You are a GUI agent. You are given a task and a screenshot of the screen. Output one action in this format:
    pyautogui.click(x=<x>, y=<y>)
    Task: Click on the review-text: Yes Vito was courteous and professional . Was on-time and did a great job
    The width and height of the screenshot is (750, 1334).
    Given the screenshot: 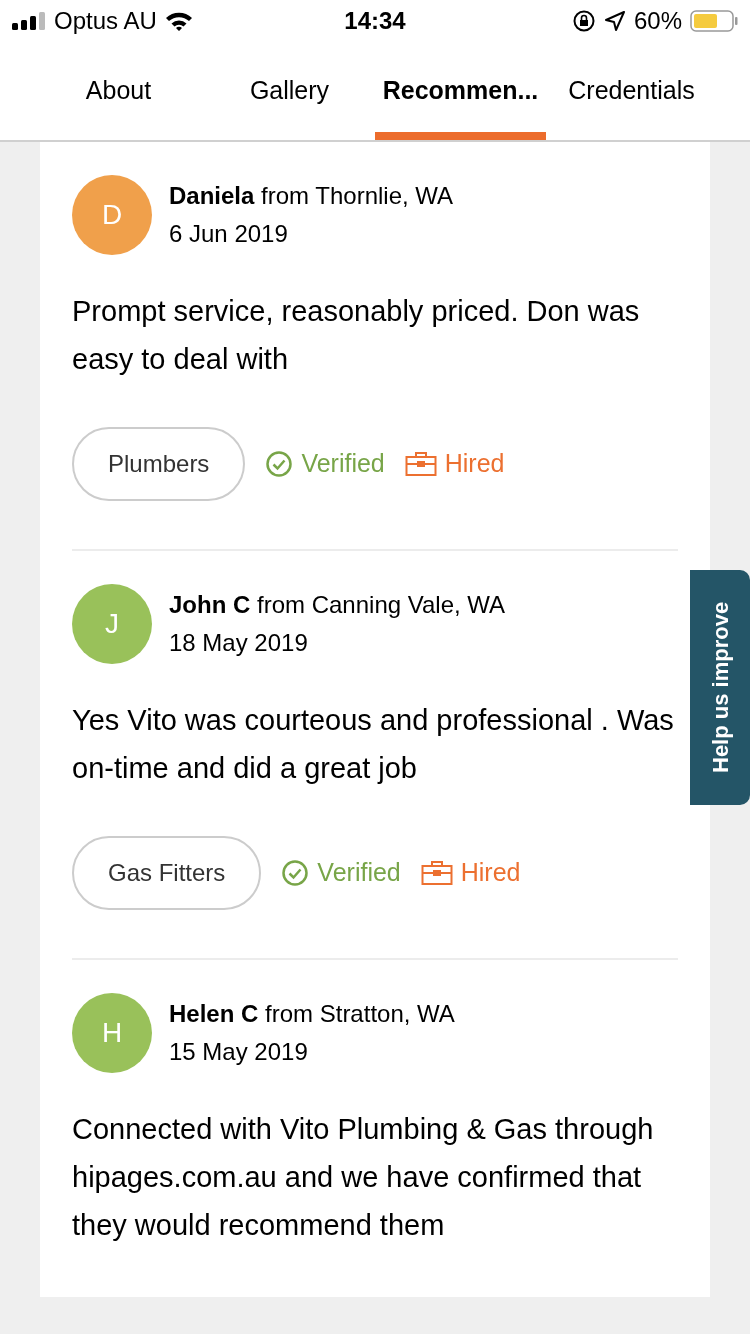 What is the action you would take?
    pyautogui.click(x=373, y=744)
    